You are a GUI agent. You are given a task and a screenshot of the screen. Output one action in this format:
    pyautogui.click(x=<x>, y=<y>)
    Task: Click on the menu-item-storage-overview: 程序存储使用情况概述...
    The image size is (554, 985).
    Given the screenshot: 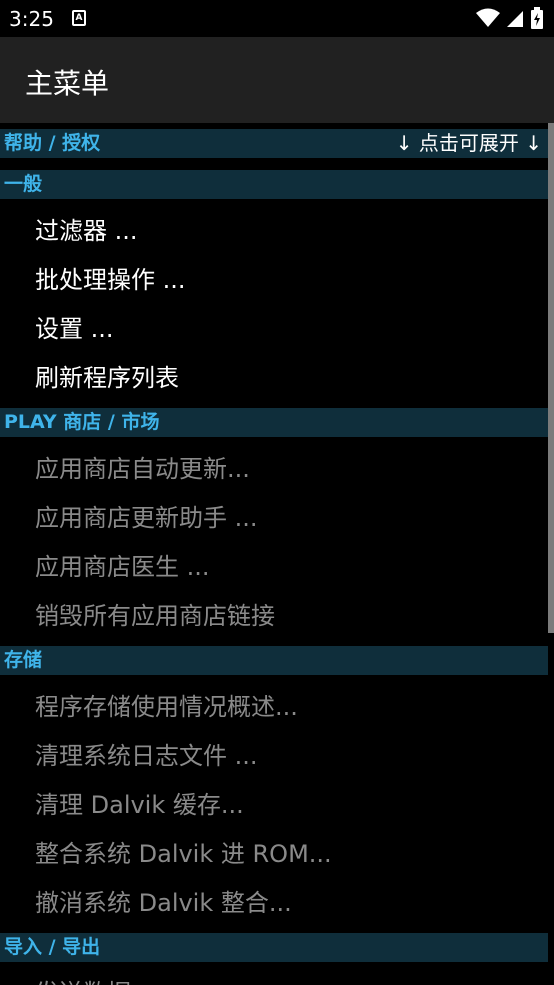 What is the action you would take?
    pyautogui.click(x=274, y=707)
    